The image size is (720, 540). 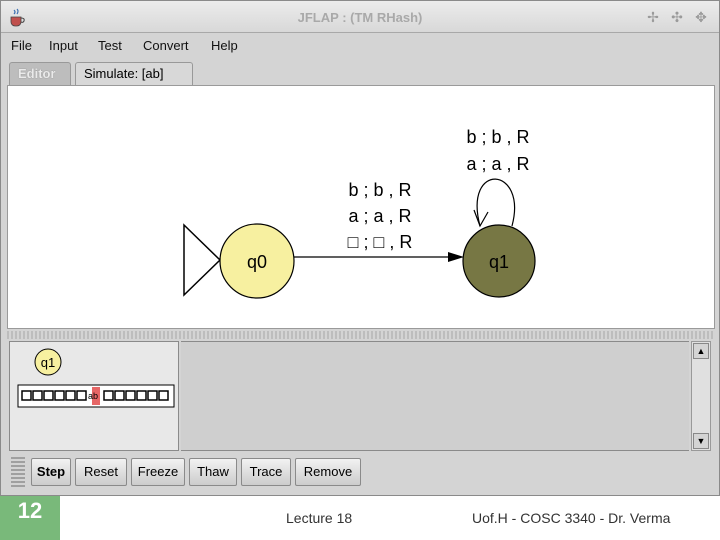 I want to click on close-icon: ✥, so click(x=701, y=17).